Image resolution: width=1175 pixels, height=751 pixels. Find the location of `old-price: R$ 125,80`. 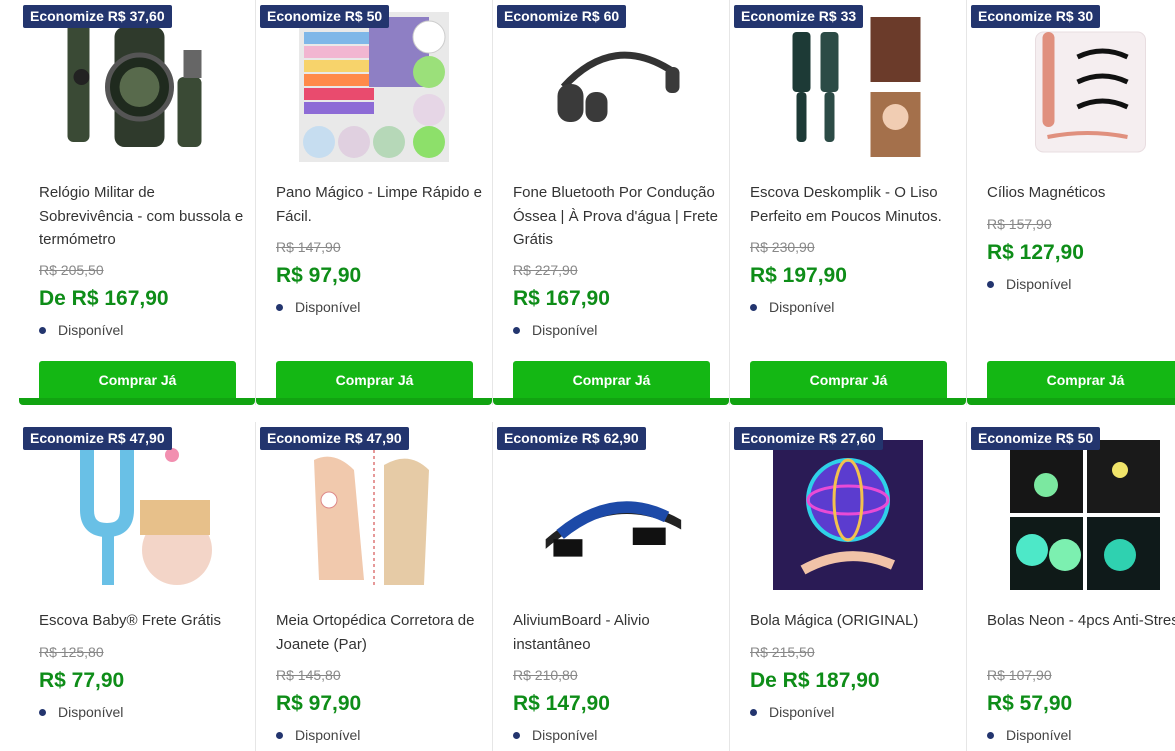

old-price: R$ 125,80 is located at coordinates (71, 652).